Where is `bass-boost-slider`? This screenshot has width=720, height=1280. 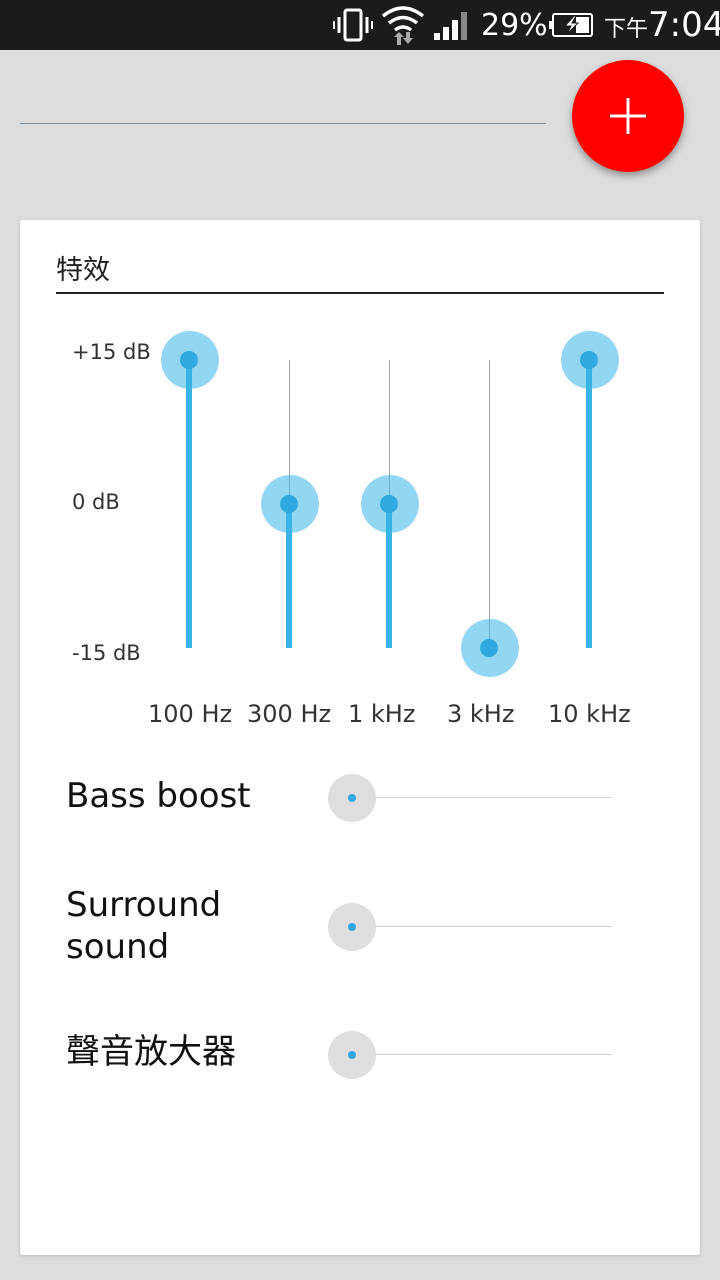
bass-boost-slider is located at coordinates (470, 798).